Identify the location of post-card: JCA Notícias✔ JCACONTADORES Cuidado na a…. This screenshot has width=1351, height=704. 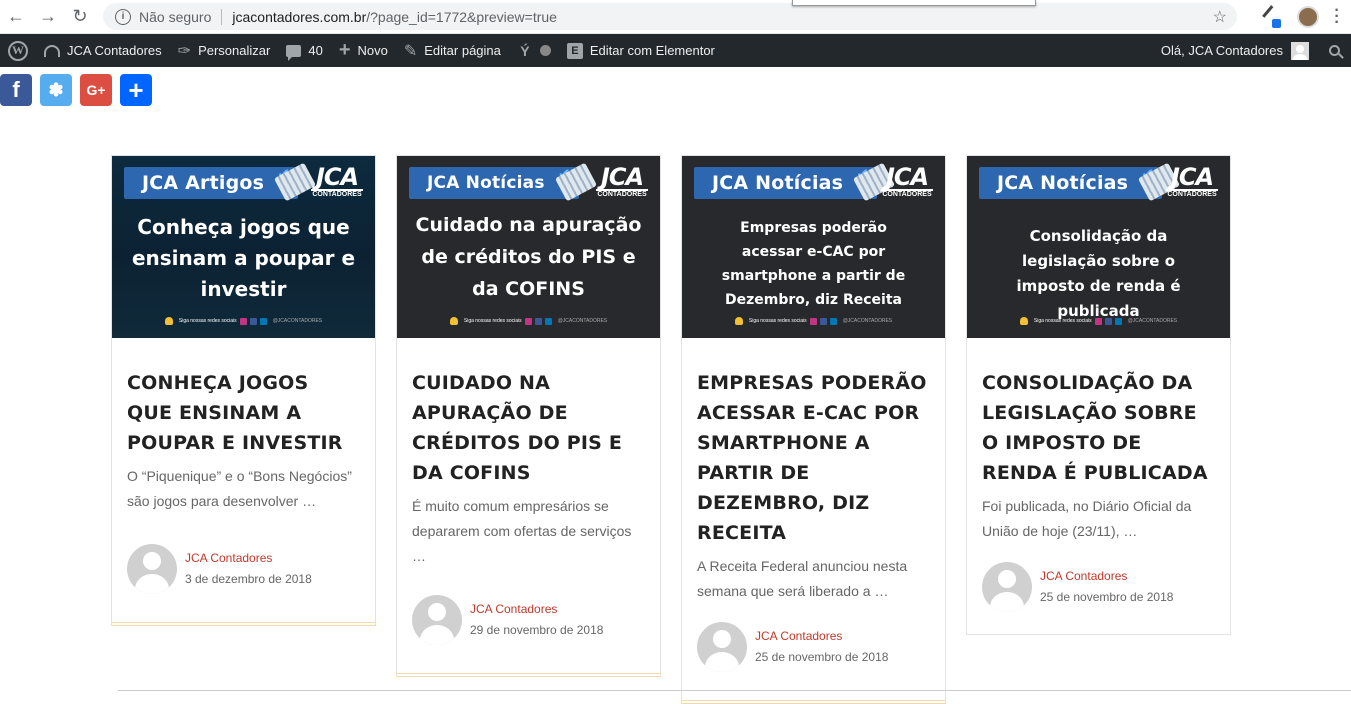
(528, 416).